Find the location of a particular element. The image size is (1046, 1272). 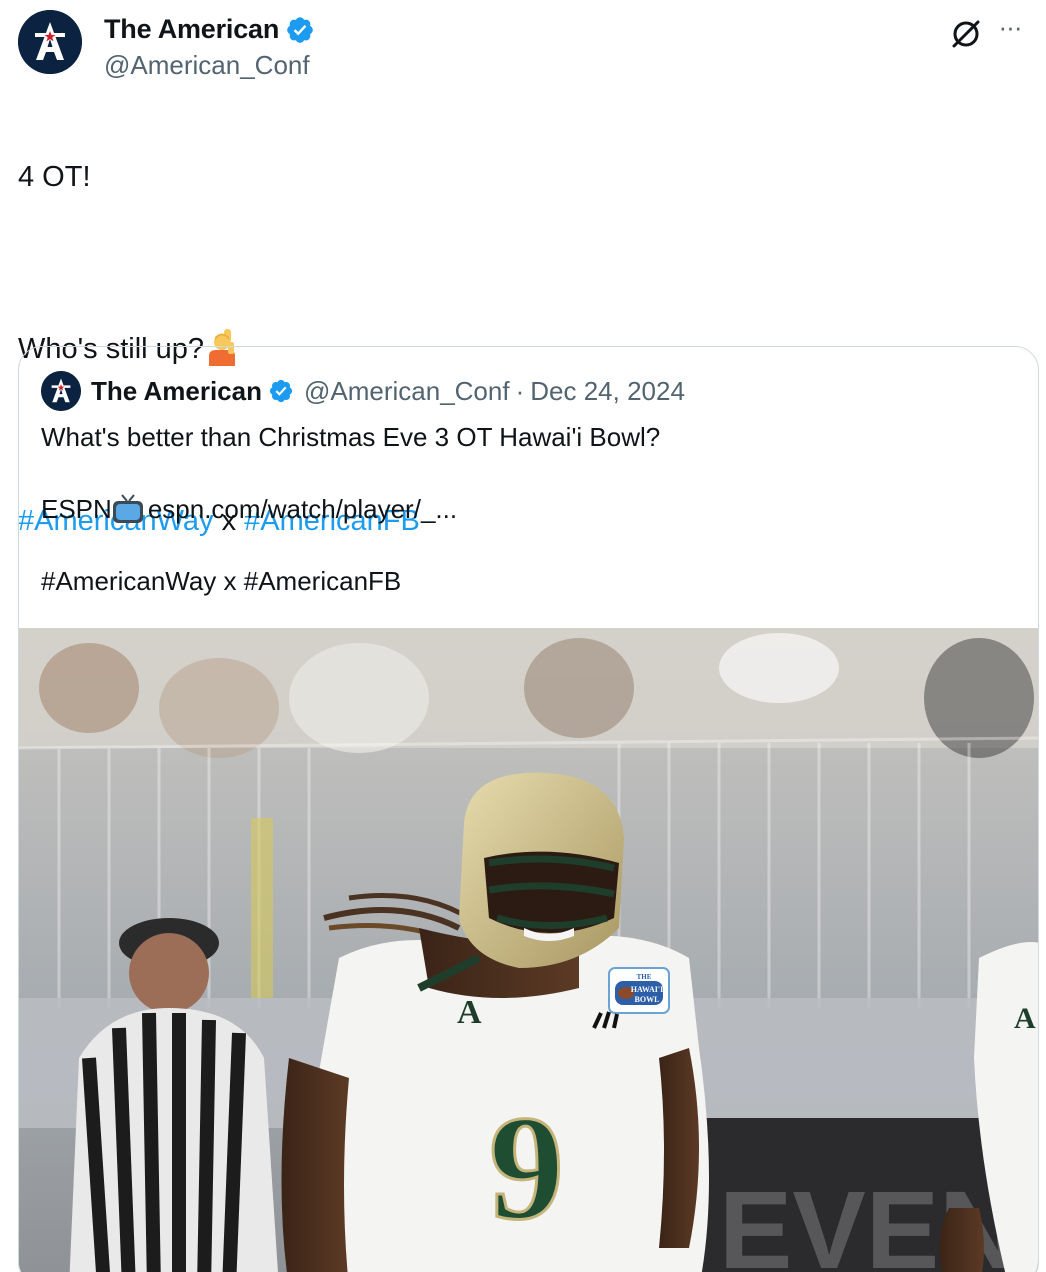

grok-button is located at coordinates (966, 34).